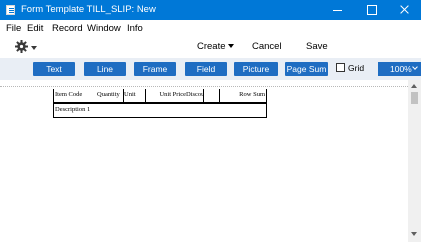 This screenshot has height=242, width=421. I want to click on scroll-up-icon, so click(414, 86).